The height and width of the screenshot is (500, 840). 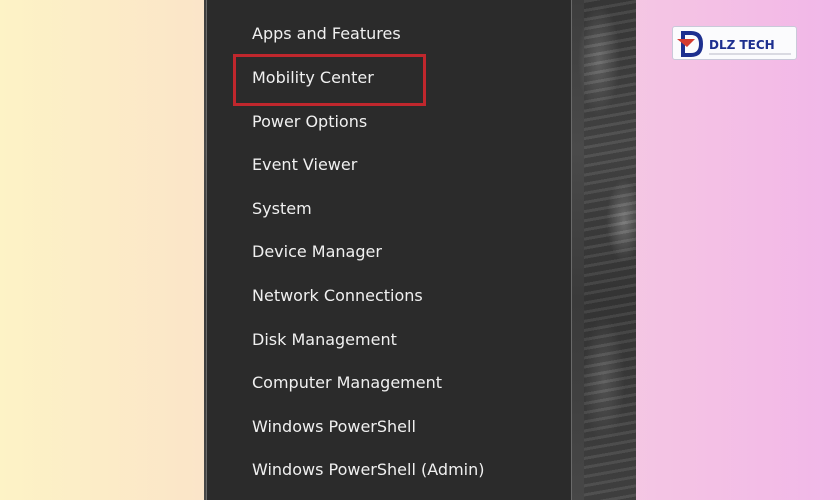 I want to click on desktop-wallpaper, so click(x=610, y=250).